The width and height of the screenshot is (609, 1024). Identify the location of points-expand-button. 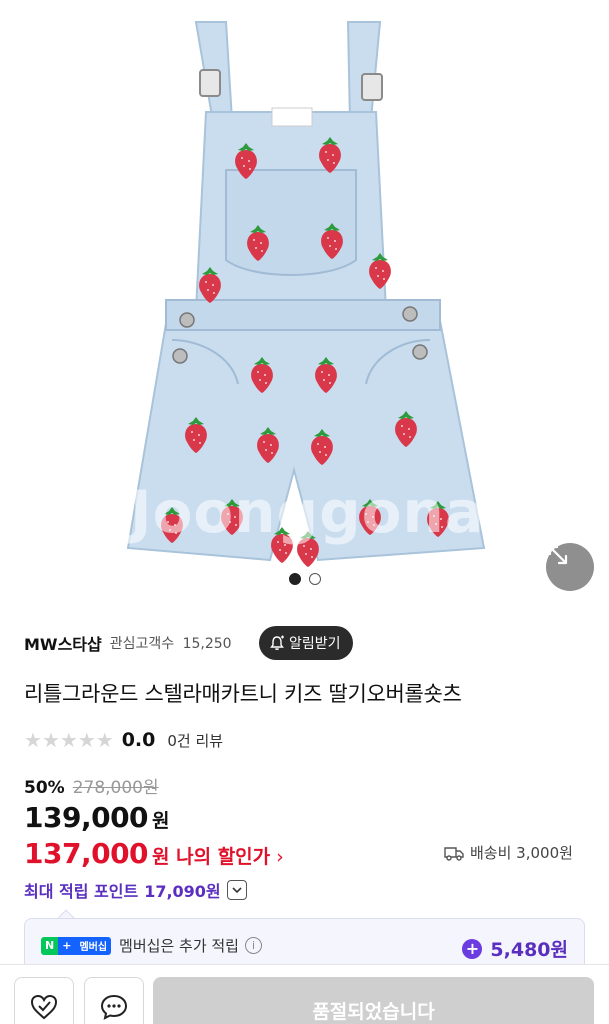
(236, 890).